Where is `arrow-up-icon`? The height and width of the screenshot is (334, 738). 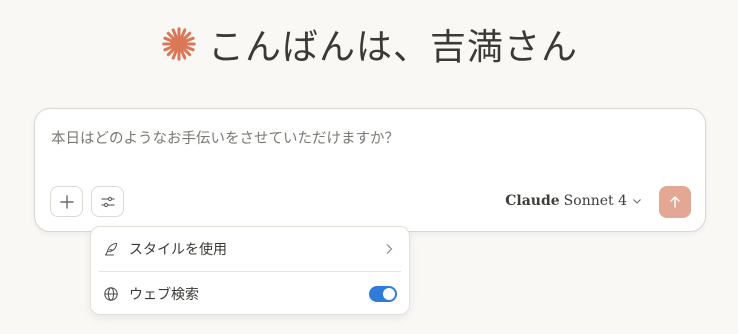
arrow-up-icon is located at coordinates (675, 202).